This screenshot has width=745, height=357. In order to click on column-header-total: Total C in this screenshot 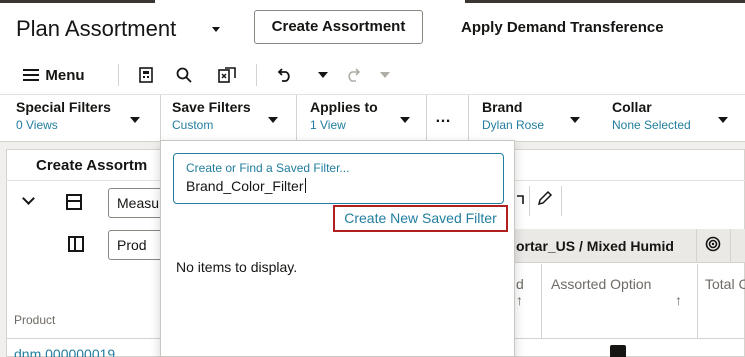, I will do `click(725, 284)`.